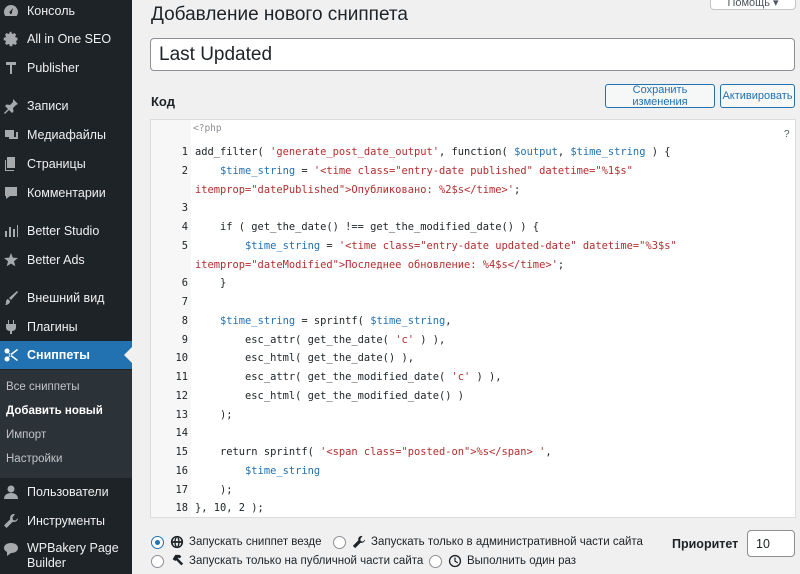 The height and width of the screenshot is (574, 800). I want to click on sidebar-item-label: Плагины, so click(52, 327).